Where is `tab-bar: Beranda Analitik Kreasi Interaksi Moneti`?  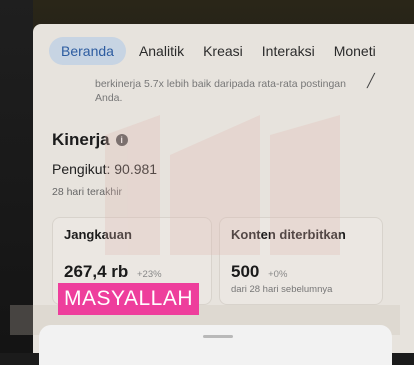
tab-bar: Beranda Analitik Kreasi Interaksi Moneti is located at coordinates (214, 51).